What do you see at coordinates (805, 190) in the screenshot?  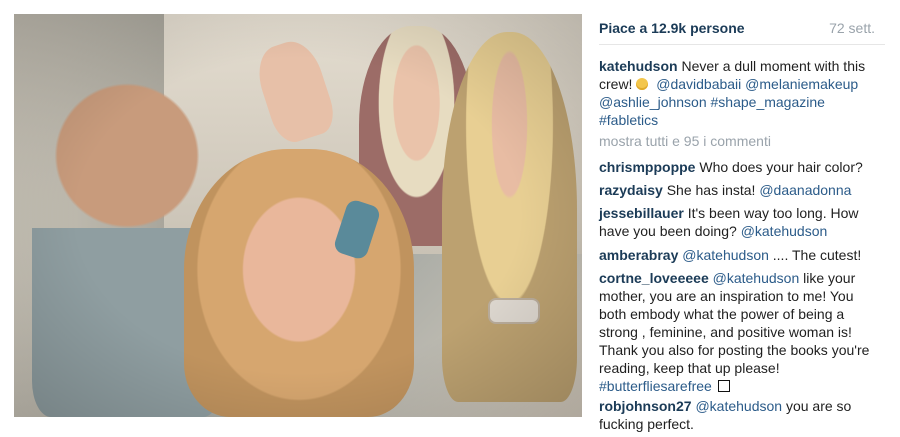 I see `comment-mention: @daanadonna` at bounding box center [805, 190].